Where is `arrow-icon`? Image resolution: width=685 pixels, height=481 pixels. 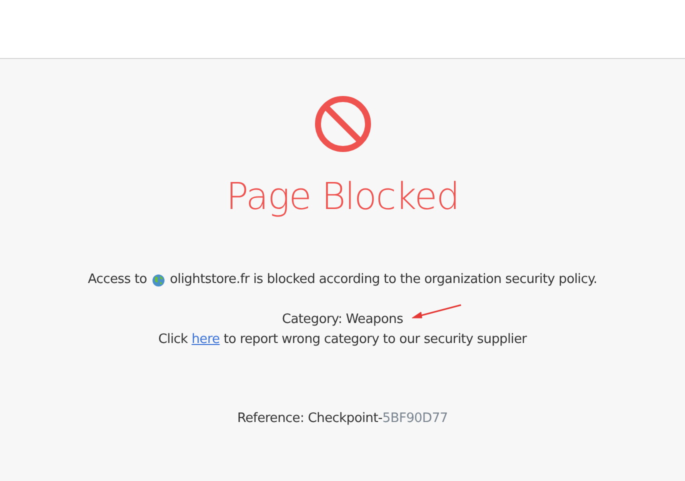
arrow-icon is located at coordinates (437, 312).